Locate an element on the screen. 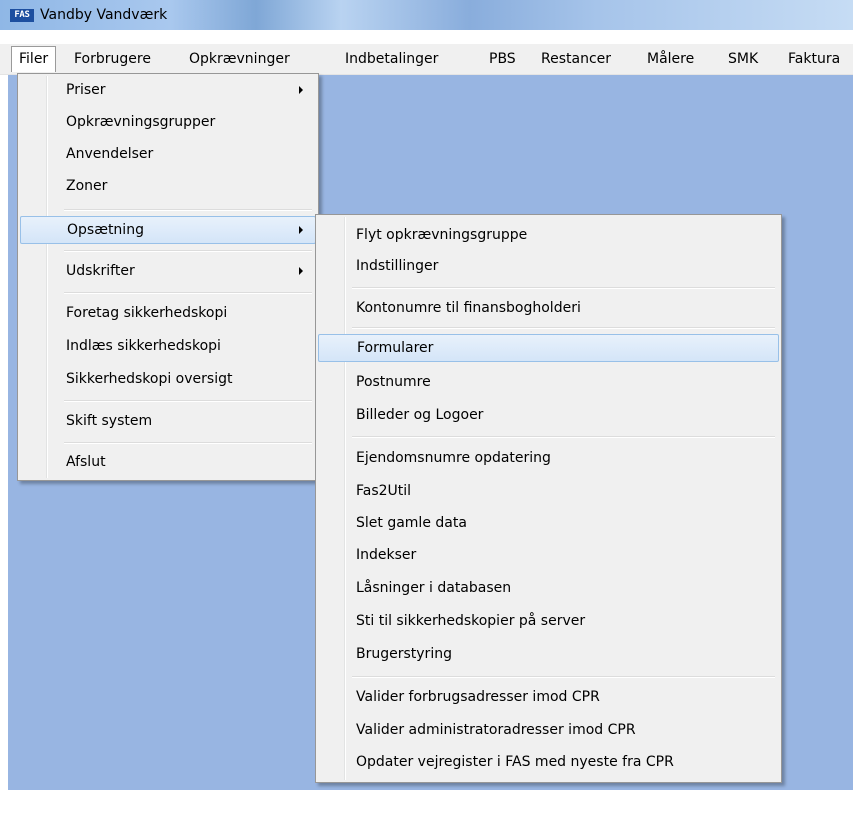 The height and width of the screenshot is (814, 853). menu-item-brugerstyring: Brugerstyring is located at coordinates (548, 654).